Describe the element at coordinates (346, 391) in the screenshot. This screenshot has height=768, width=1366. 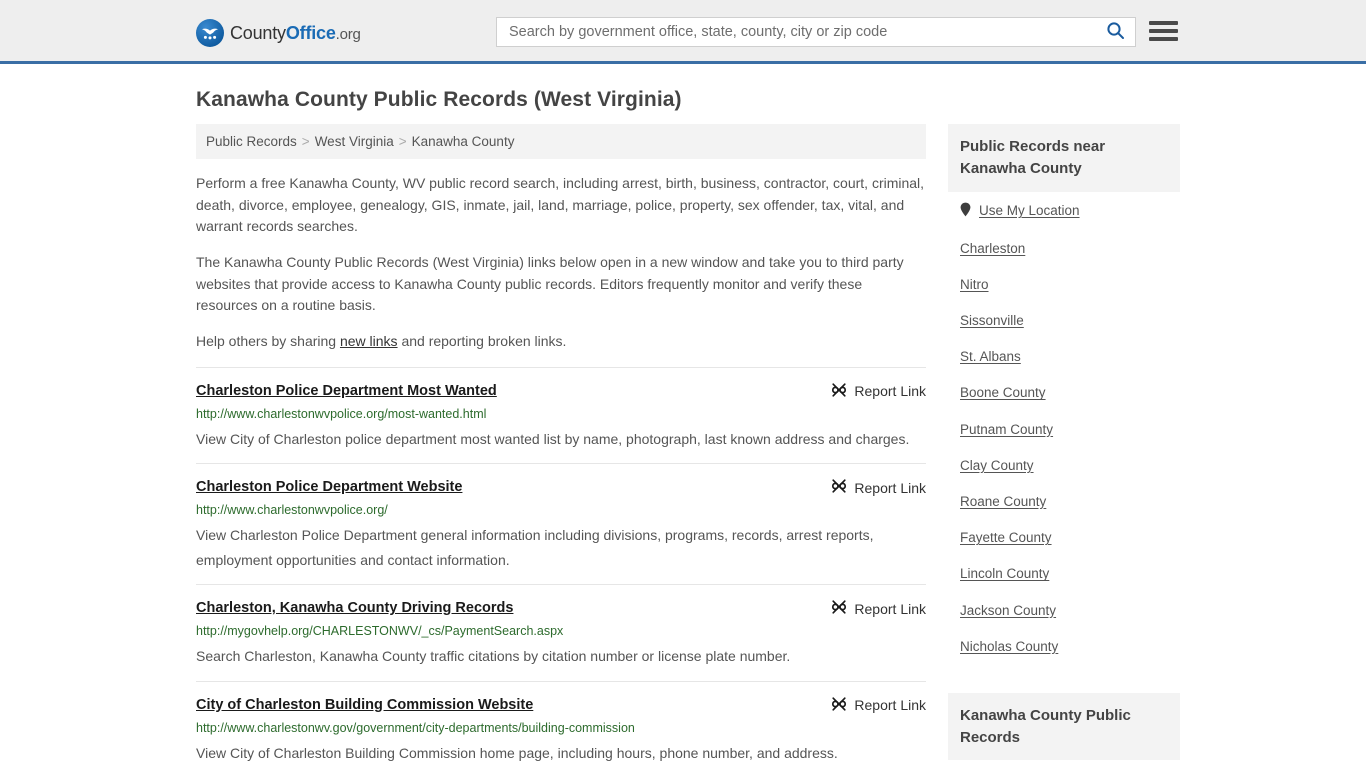
I see `result-title-link: Charleston Police Department Most Wanted` at that location.